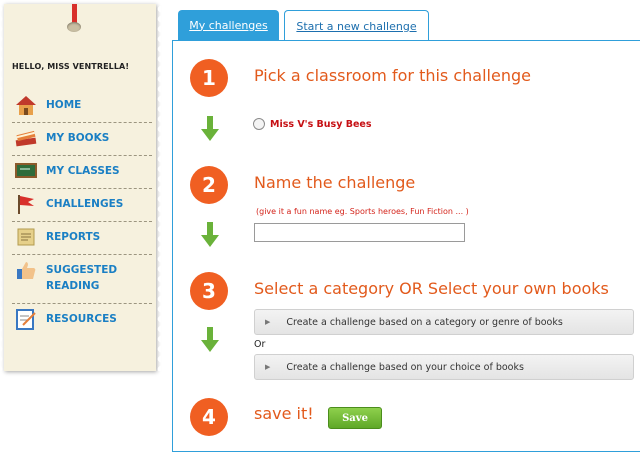  I want to click on step-2-badge: 2, so click(209, 185).